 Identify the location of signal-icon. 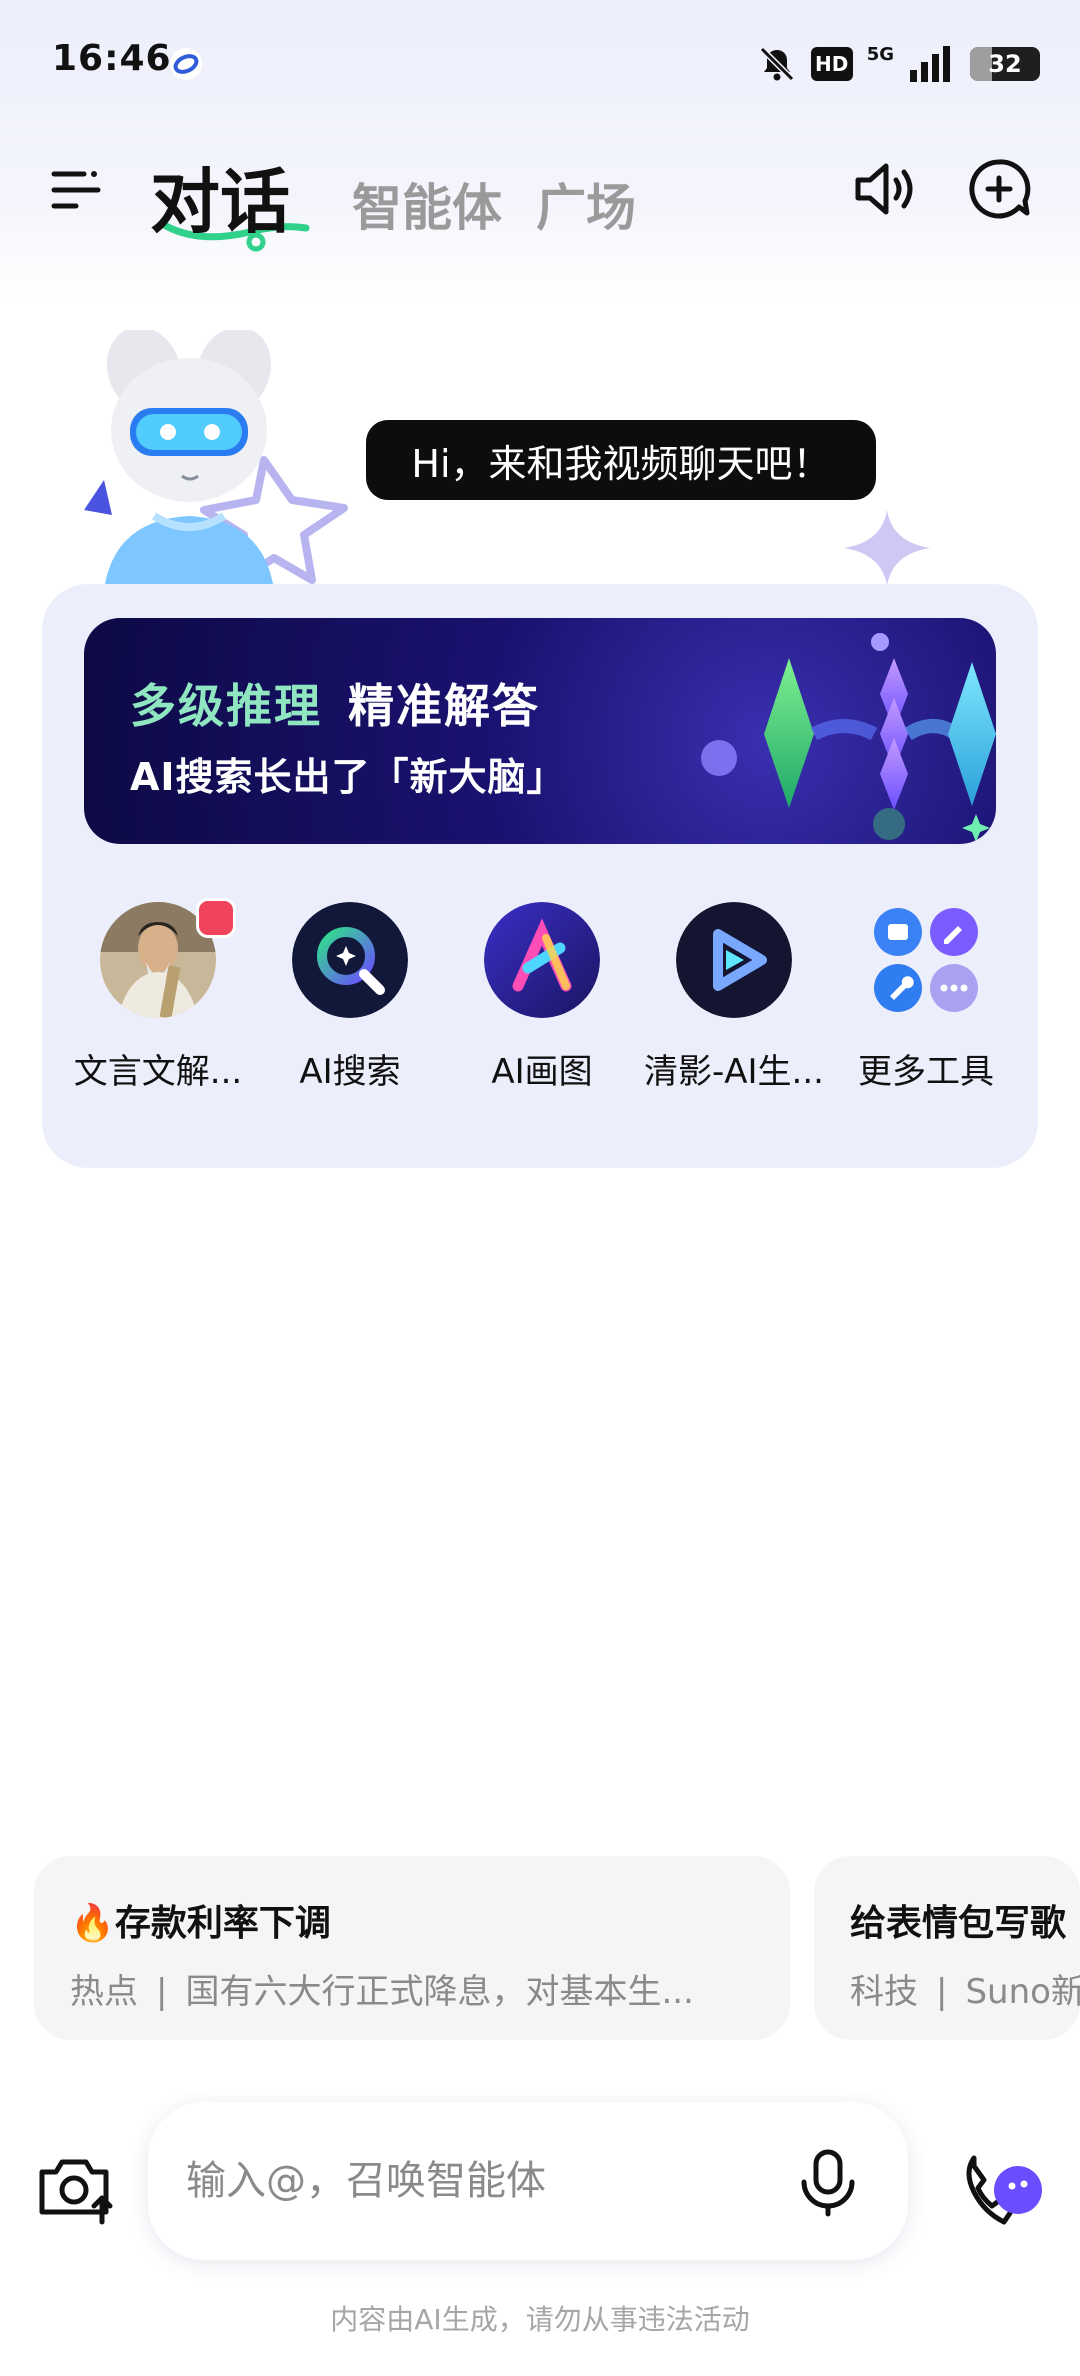
(930, 64).